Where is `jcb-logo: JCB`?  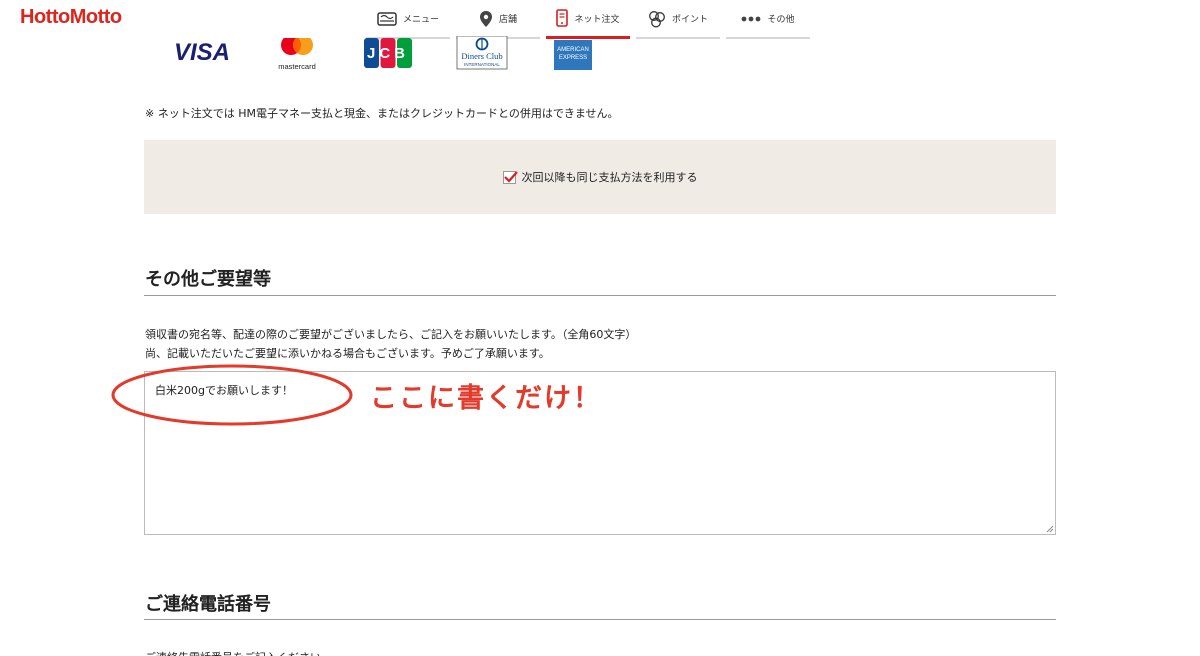 jcb-logo: JCB is located at coordinates (388, 53).